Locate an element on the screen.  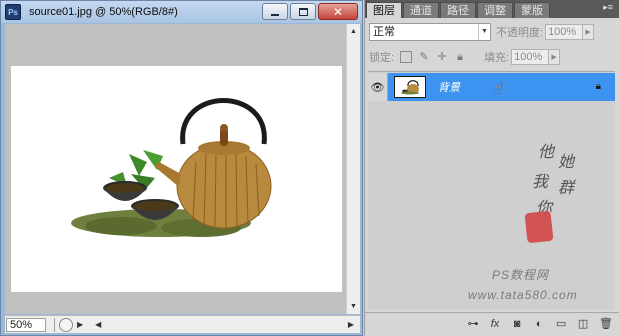
maximize-icon is located at coordinates (303, 11).